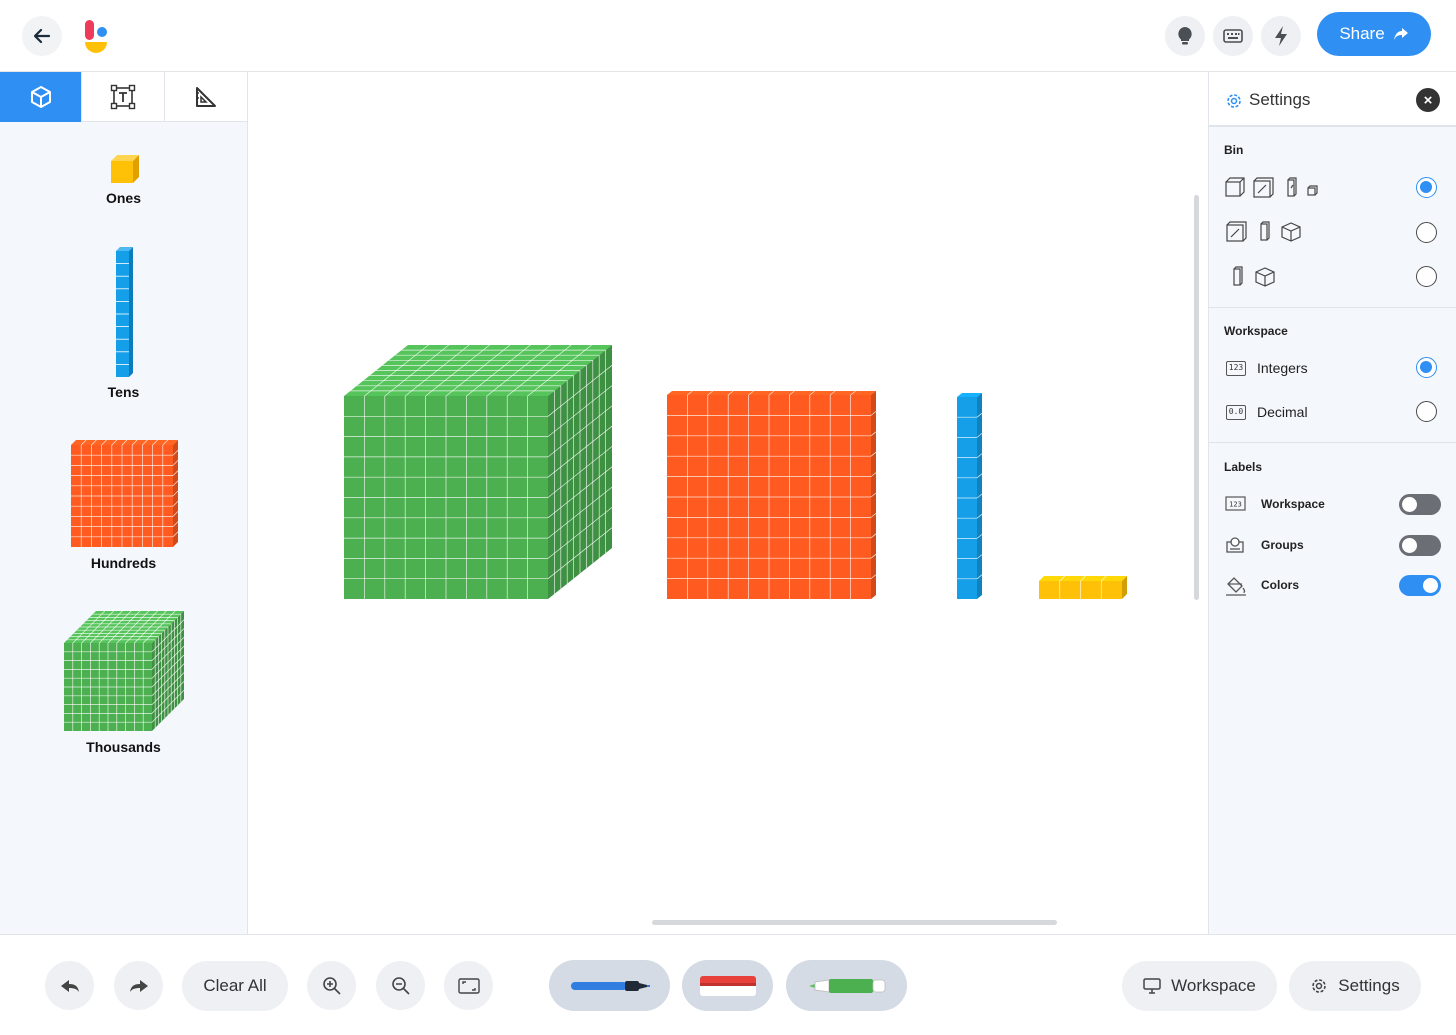  What do you see at coordinates (1332, 99) in the screenshot?
I see `settings-header: Settings ×` at bounding box center [1332, 99].